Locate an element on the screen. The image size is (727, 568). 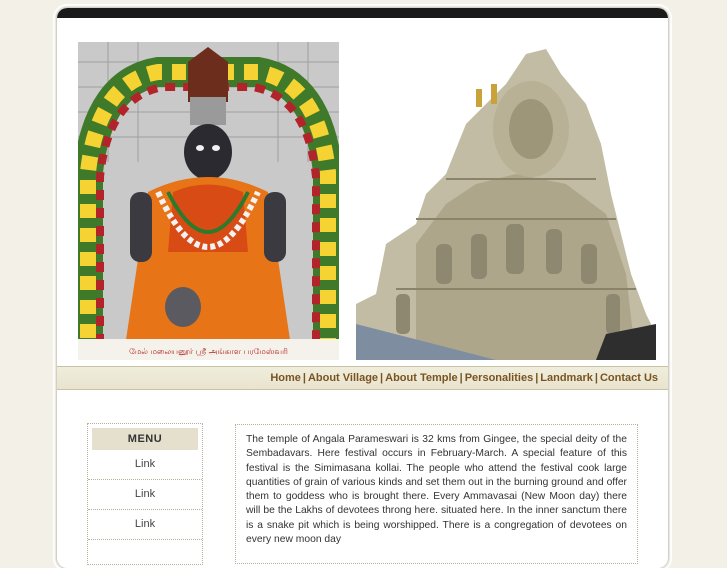
deity-caption: மேல் மலையனூர் ஸ்ரீ அங்காள பரமேஸ்வரி is located at coordinates (208, 352).